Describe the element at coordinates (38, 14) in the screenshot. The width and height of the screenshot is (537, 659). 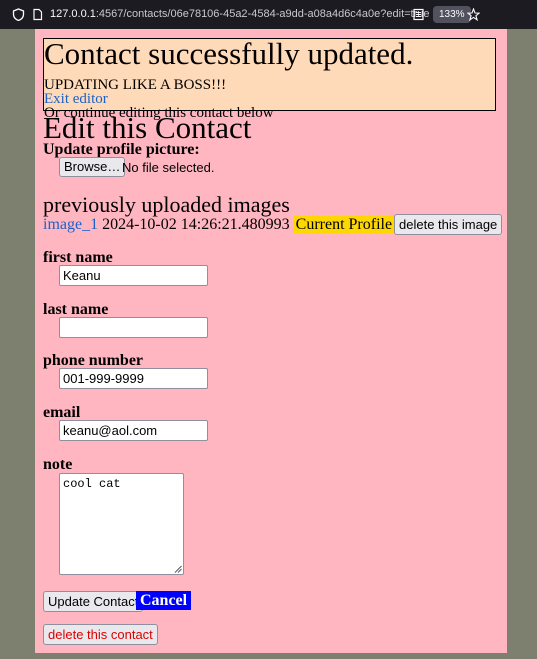
I see `page-icon` at that location.